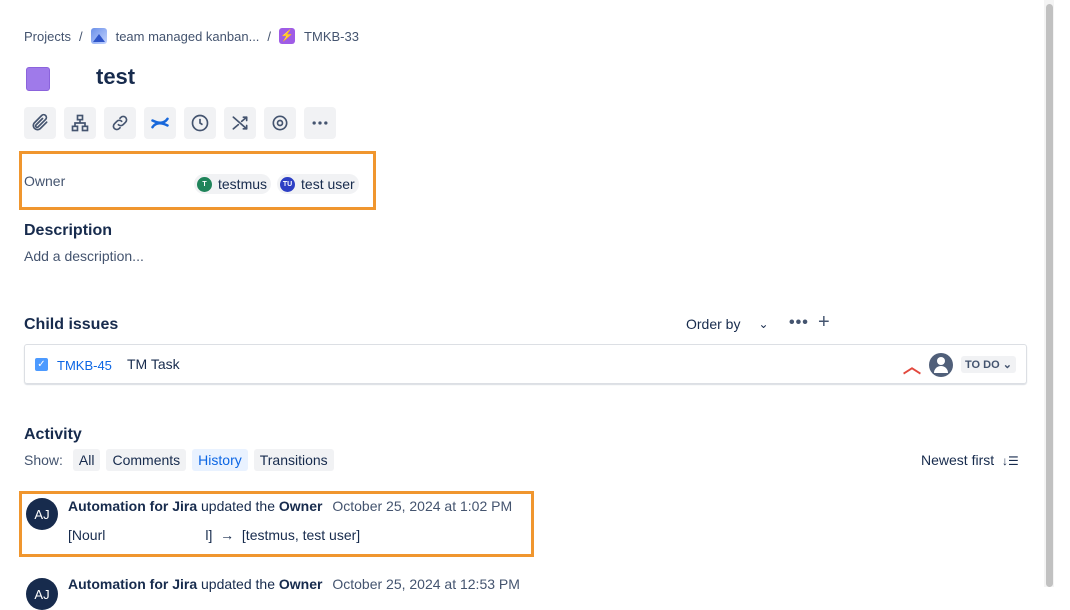 The height and width of the screenshot is (610, 1070). What do you see at coordinates (293, 460) in the screenshot?
I see `filter-transitions: Transitions` at bounding box center [293, 460].